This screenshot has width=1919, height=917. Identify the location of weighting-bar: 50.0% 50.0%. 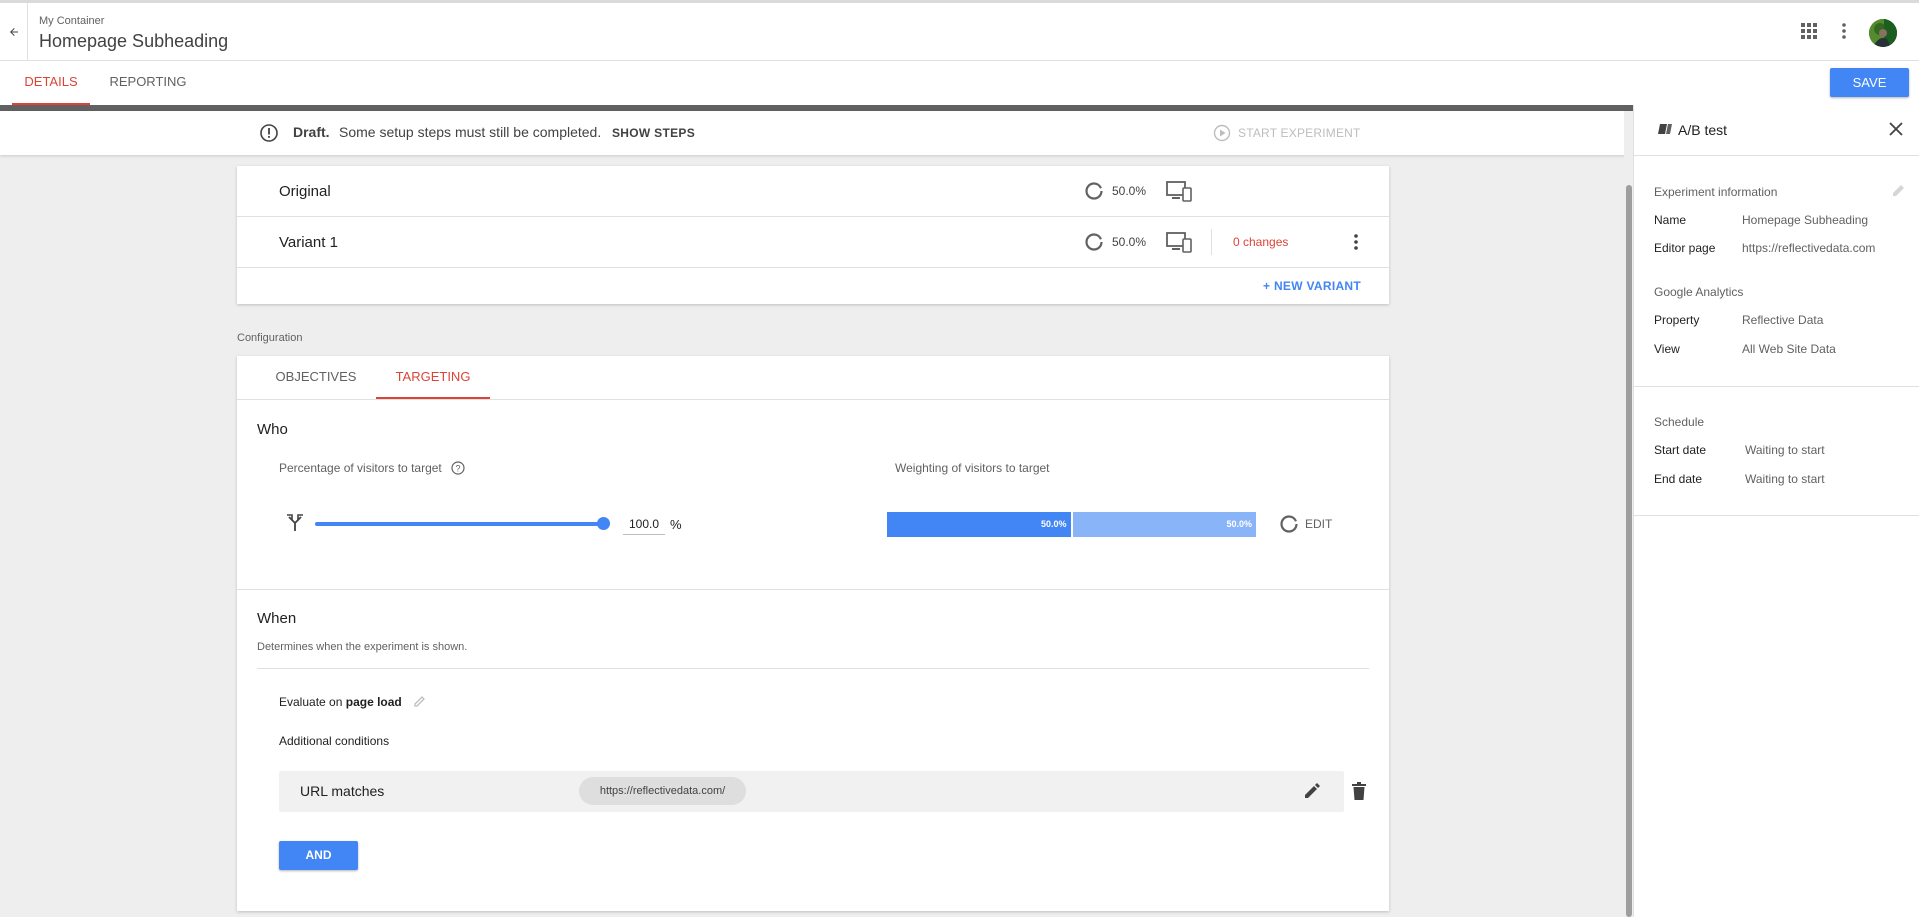
(1071, 524).